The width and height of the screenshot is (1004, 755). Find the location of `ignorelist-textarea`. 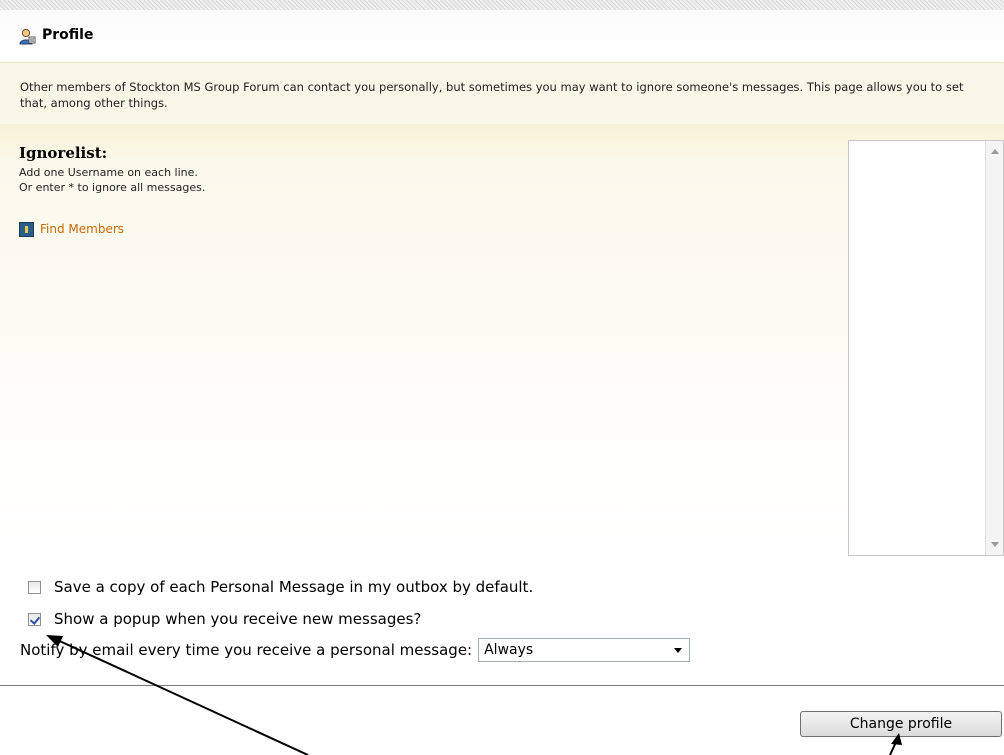

ignorelist-textarea is located at coordinates (926, 348).